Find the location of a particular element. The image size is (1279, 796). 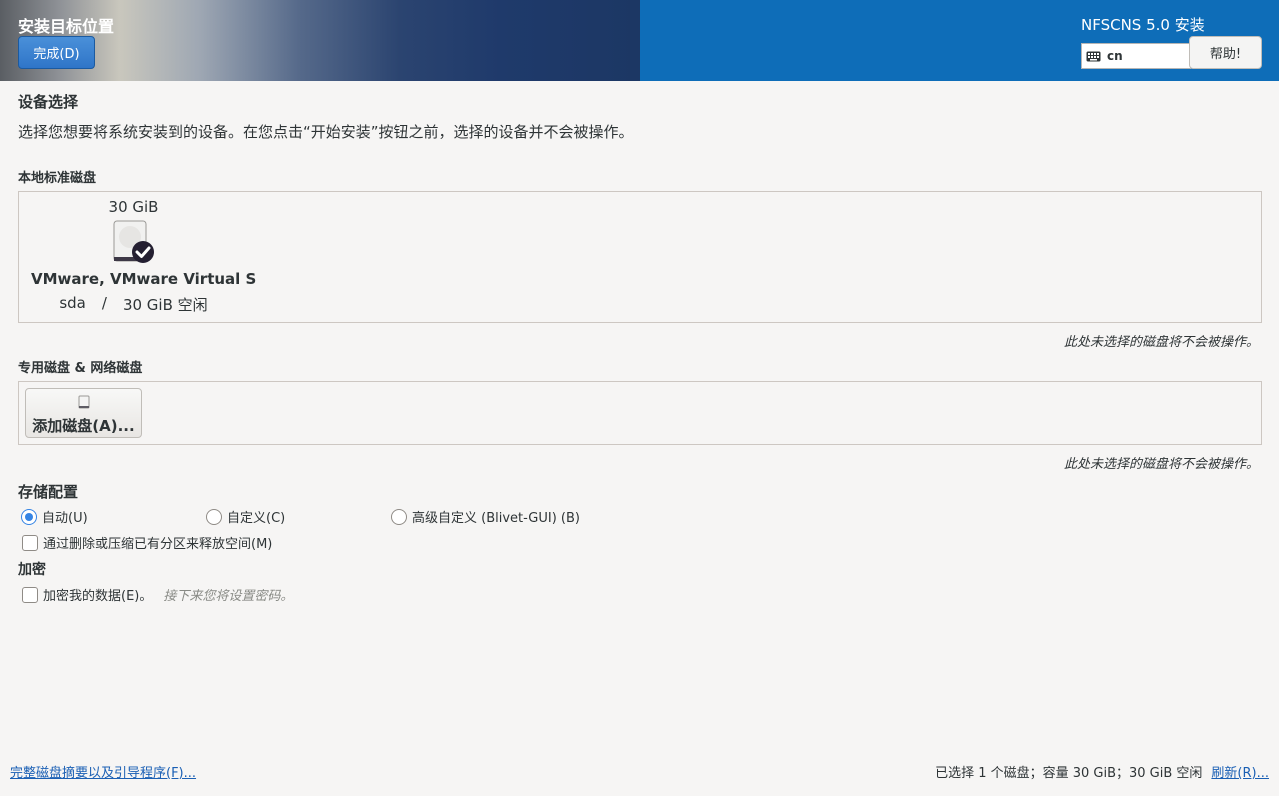

disk-device: sda is located at coordinates (72, 303).